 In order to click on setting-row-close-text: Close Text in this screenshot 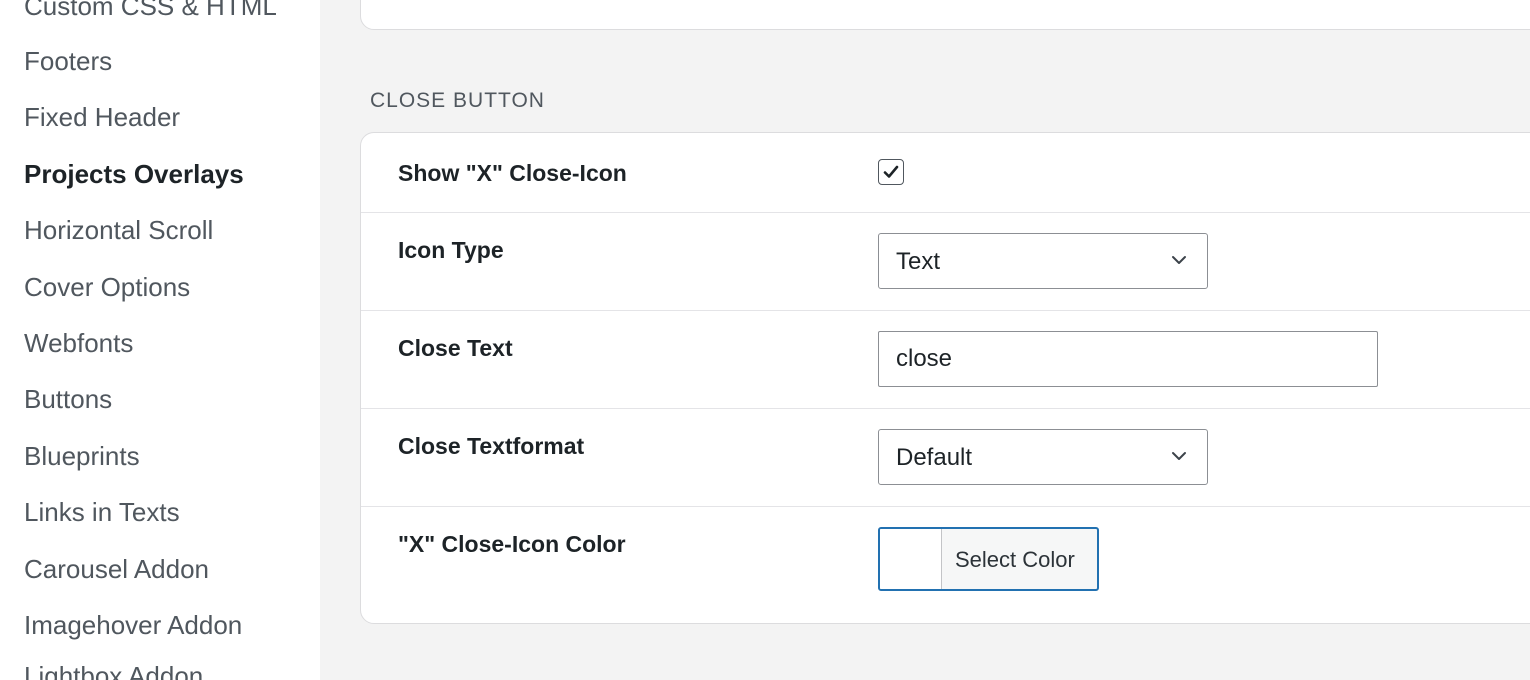, I will do `click(945, 360)`.